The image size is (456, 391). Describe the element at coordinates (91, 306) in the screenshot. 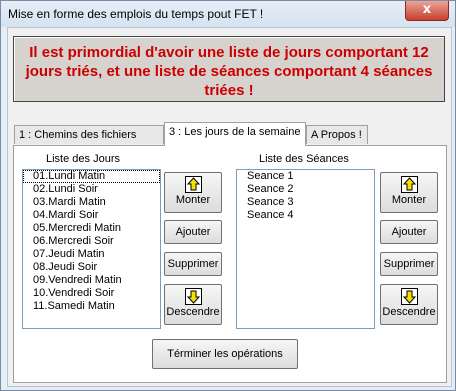

I see `list-item: 11.Samedi Matin` at that location.